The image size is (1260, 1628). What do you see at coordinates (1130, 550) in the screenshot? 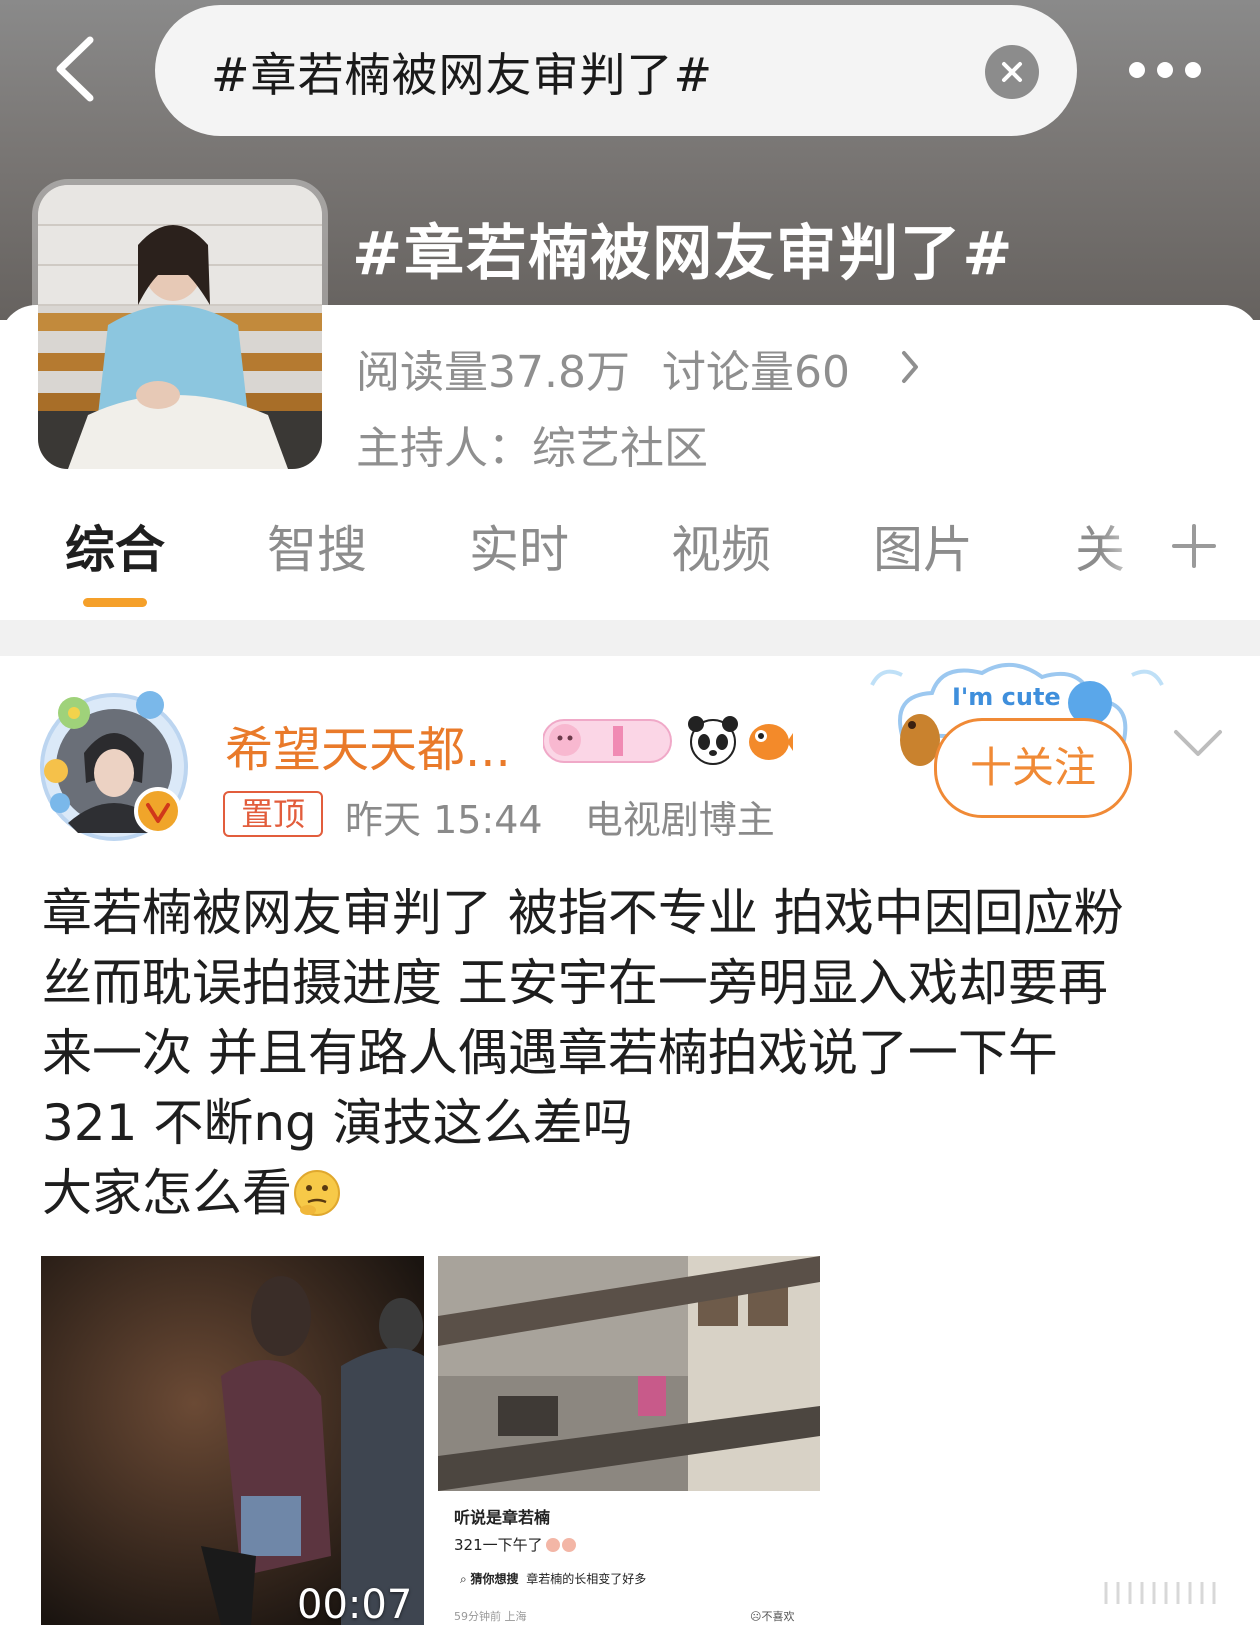
I see `tab-bar-fade` at bounding box center [1130, 550].